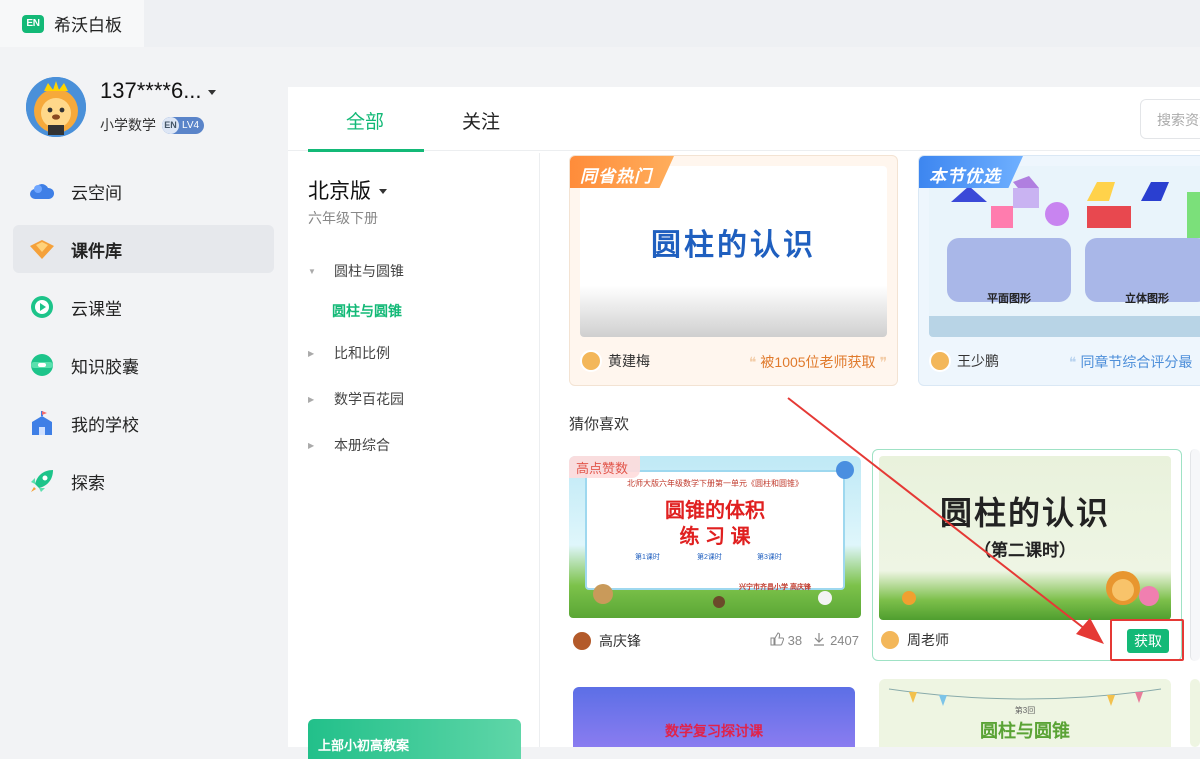 This screenshot has height=759, width=1200. Describe the element at coordinates (312, 271) in the screenshot. I see `chevron-down-icon: ▼` at that location.